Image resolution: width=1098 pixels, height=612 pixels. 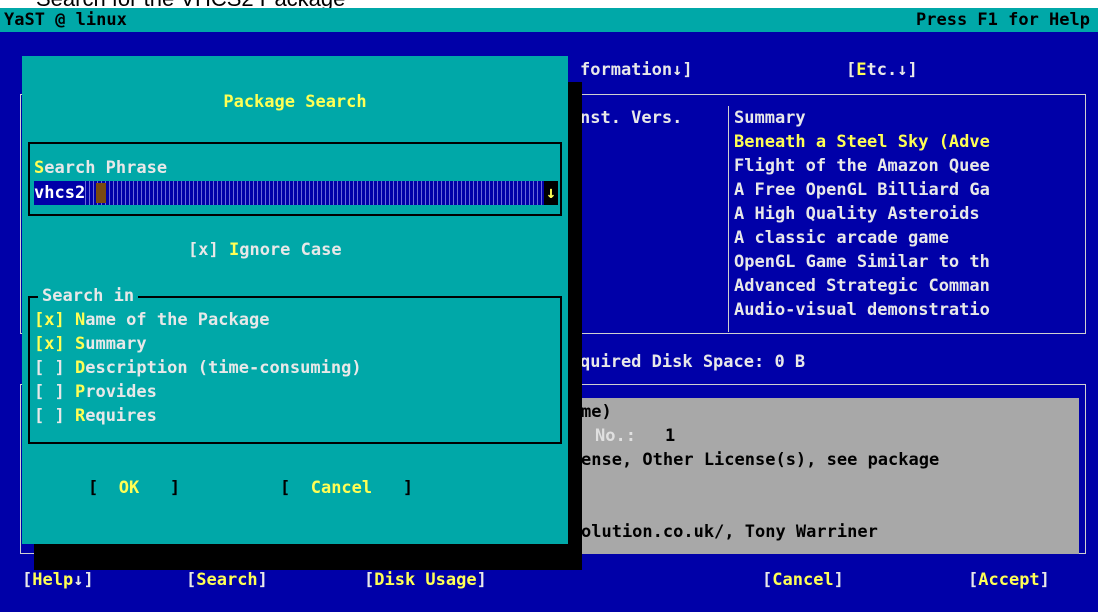 I want to click on ignore-case-box: [x], so click(x=203, y=250).